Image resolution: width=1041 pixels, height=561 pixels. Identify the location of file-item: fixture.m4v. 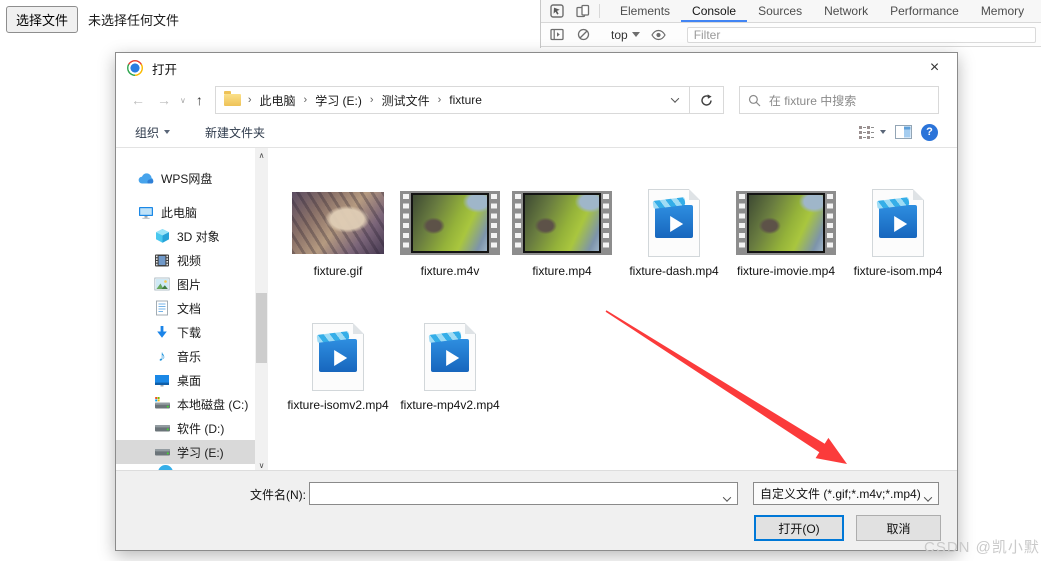
(450, 245).